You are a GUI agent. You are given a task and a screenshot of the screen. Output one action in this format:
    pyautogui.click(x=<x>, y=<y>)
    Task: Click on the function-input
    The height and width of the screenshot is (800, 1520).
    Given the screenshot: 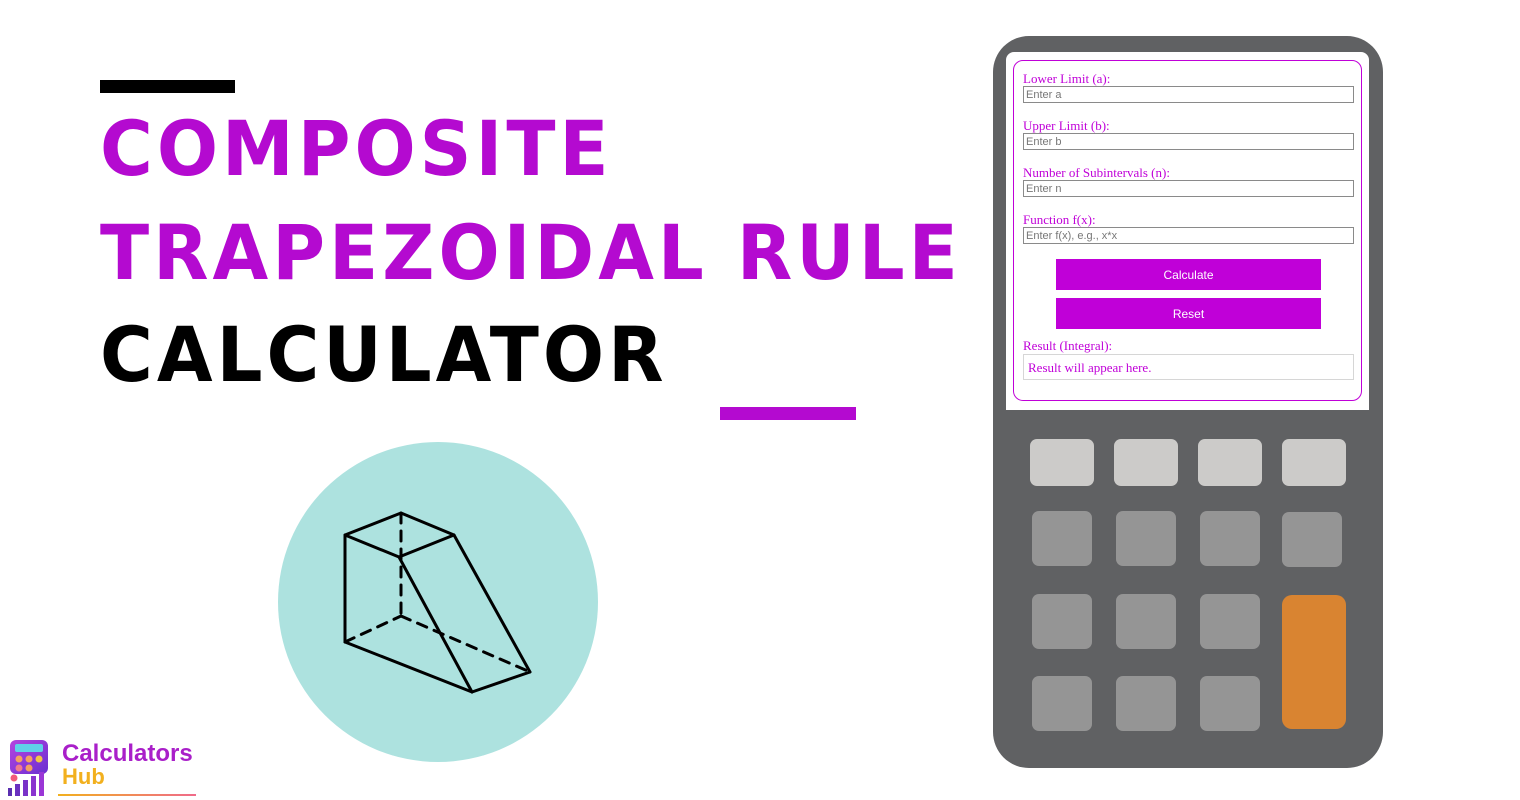 What is the action you would take?
    pyautogui.click(x=1188, y=235)
    